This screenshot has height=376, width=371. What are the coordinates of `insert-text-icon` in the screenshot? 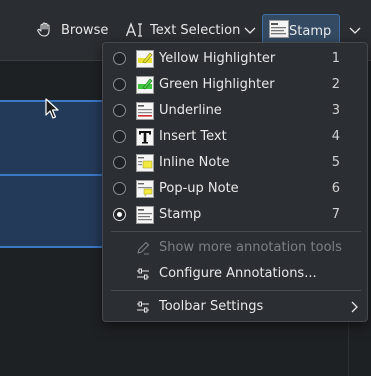 It's located at (145, 137).